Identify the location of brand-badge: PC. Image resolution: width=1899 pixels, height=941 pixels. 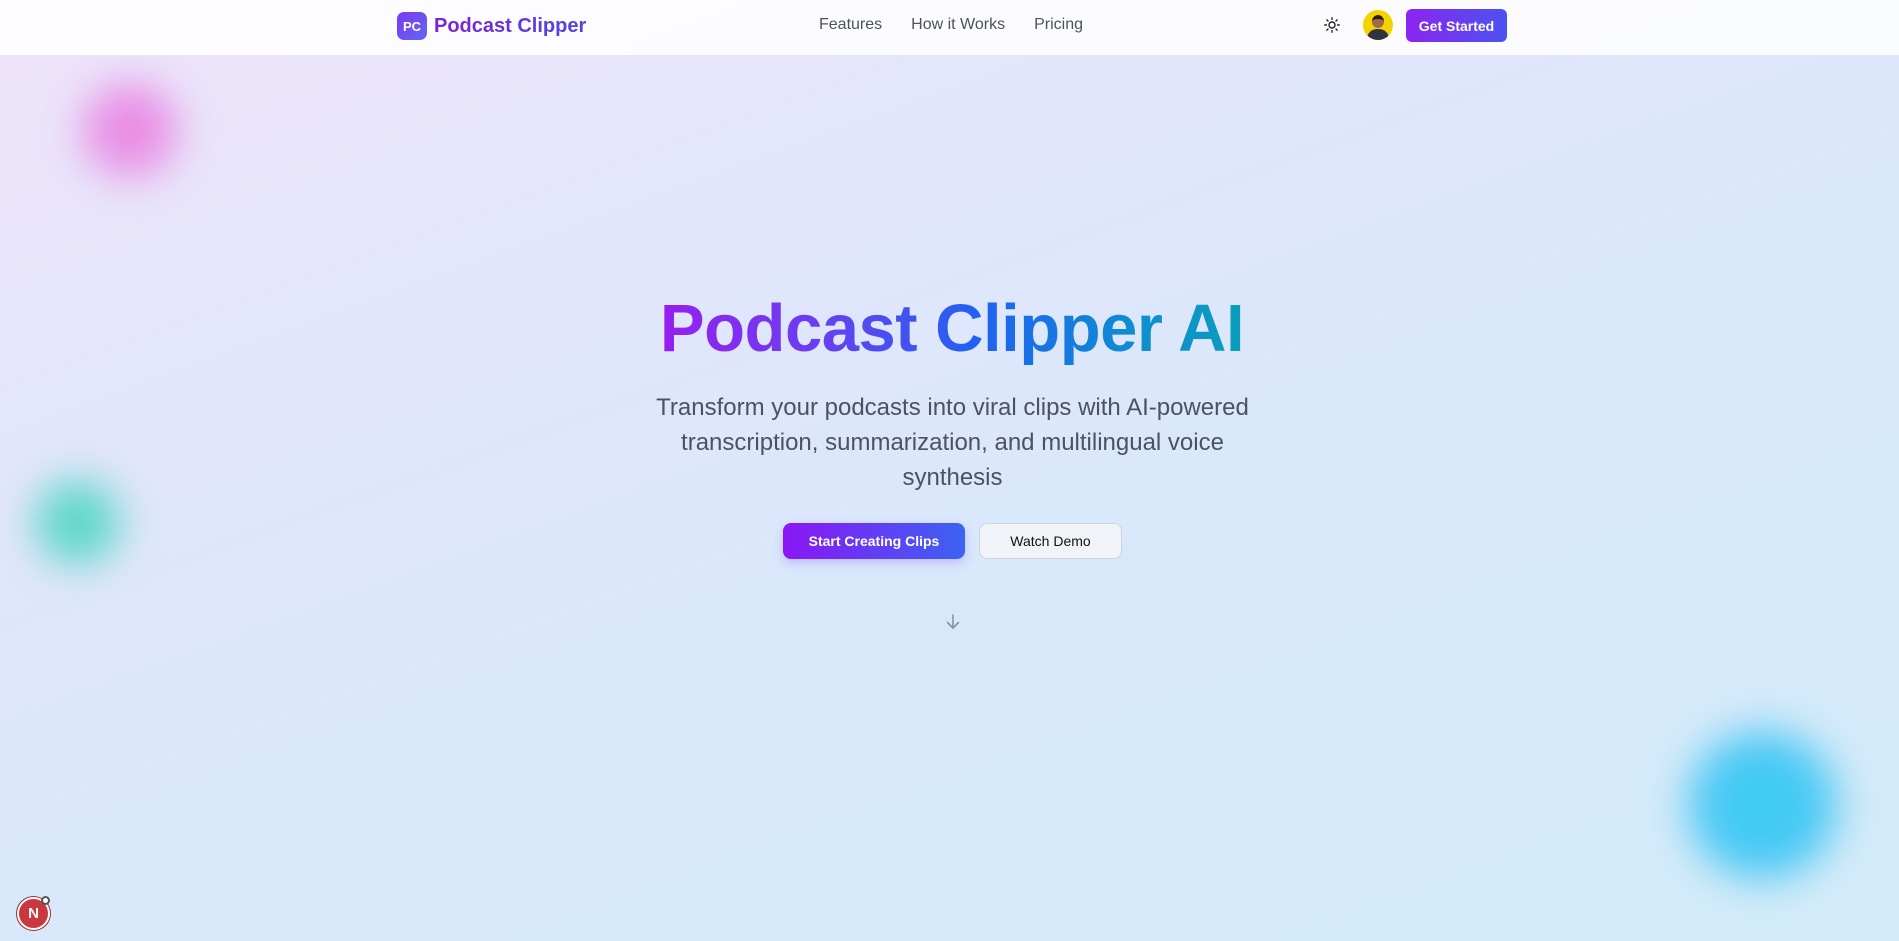
(412, 26).